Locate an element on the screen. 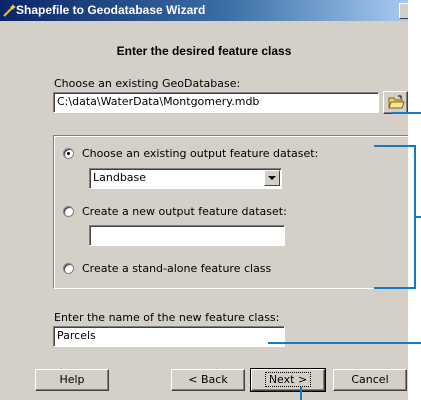 This screenshot has height=400, width=421. feature-class-name-label: Enter the name of the new feature class: is located at coordinates (167, 317).